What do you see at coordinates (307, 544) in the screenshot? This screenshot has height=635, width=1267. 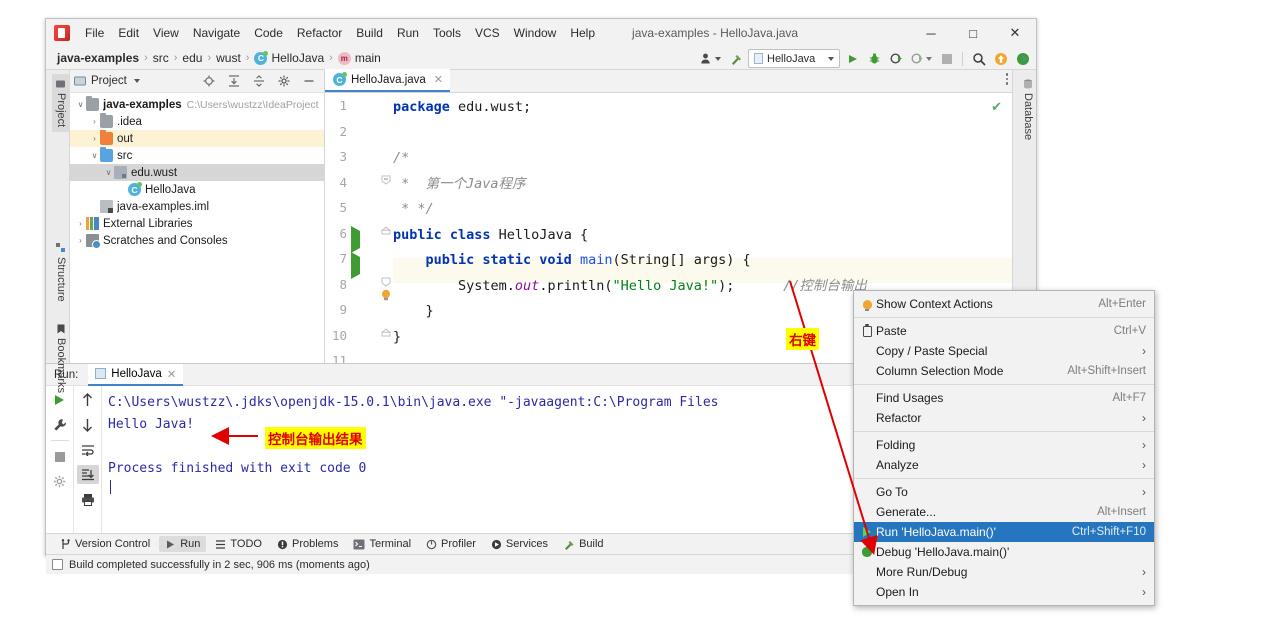 I see `toolwindow-button-problems: Problems` at bounding box center [307, 544].